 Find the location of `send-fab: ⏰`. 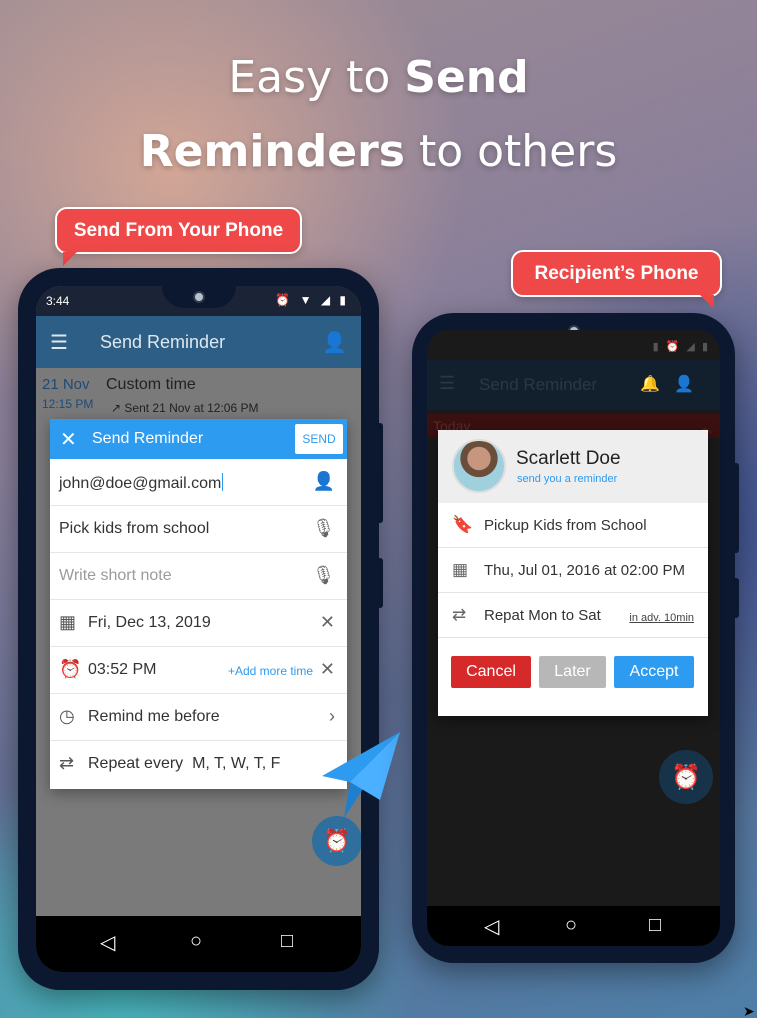

send-fab: ⏰ is located at coordinates (336, 841).